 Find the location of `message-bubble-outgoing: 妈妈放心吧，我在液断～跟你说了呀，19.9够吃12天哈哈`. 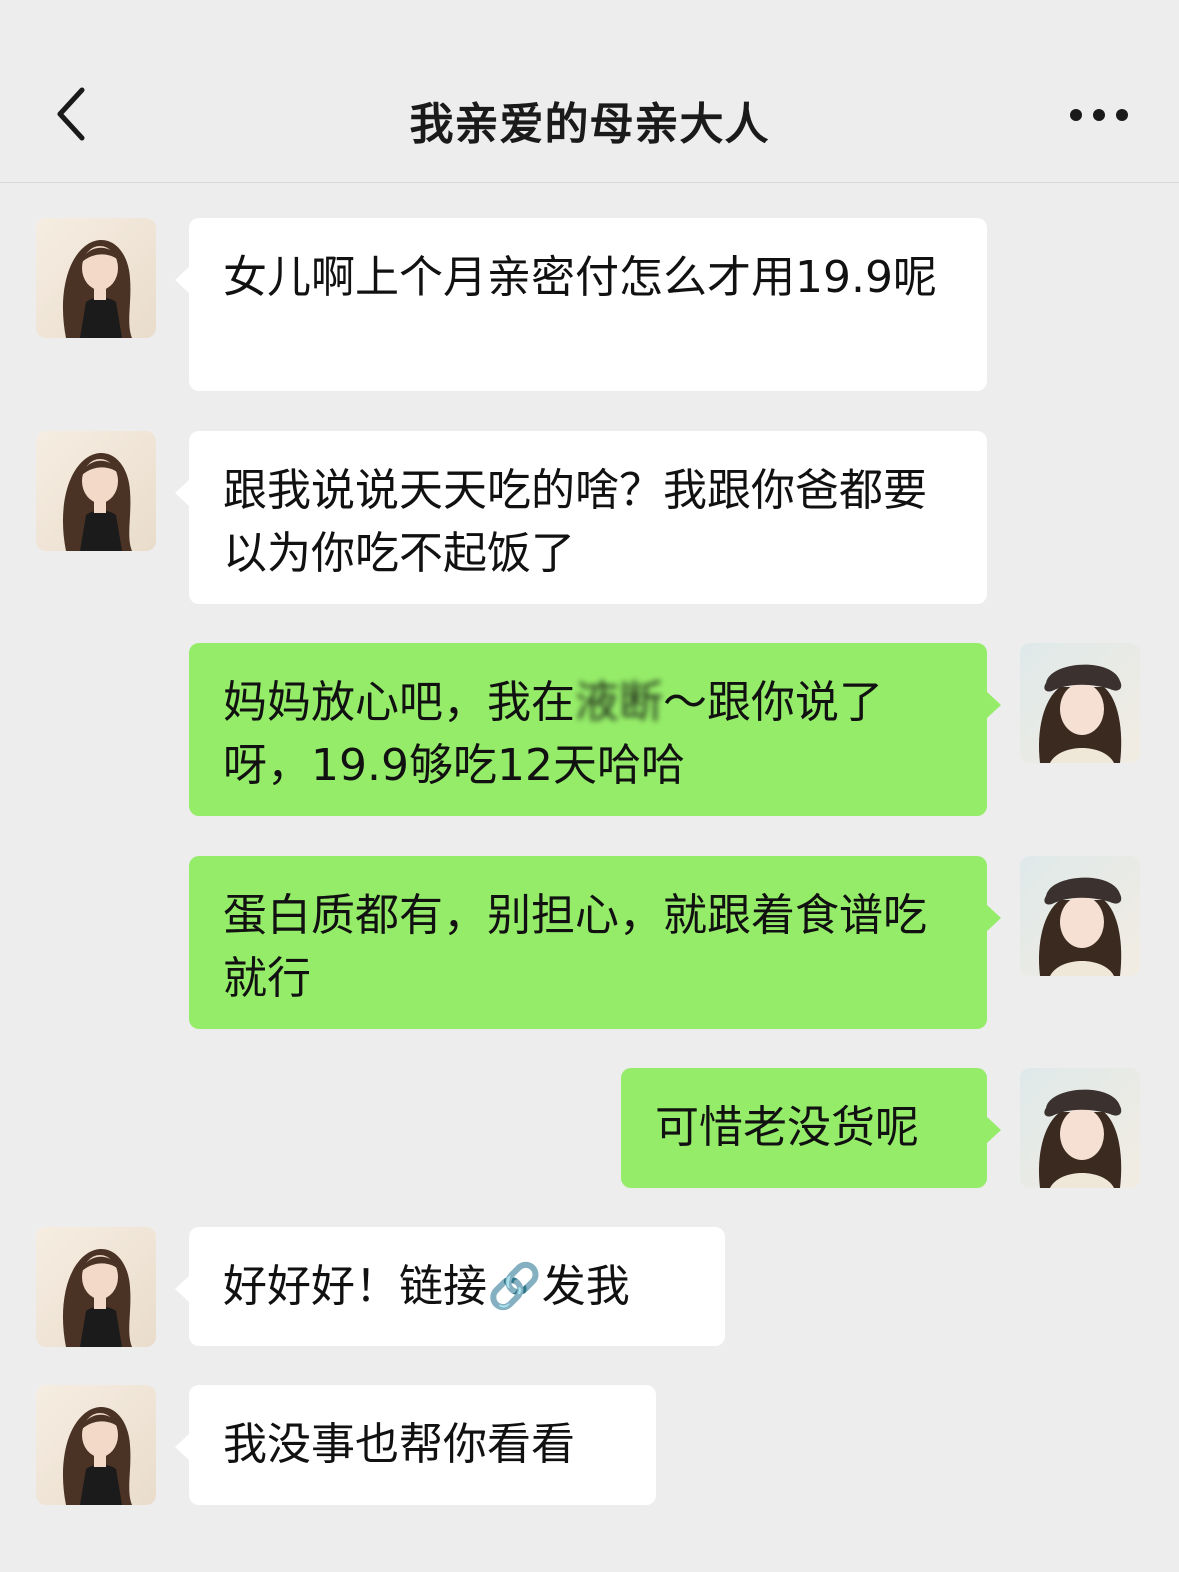

message-bubble-outgoing: 妈妈放心吧，我在液断～跟你说了呀，19.9够吃12天哈哈 is located at coordinates (595, 729).